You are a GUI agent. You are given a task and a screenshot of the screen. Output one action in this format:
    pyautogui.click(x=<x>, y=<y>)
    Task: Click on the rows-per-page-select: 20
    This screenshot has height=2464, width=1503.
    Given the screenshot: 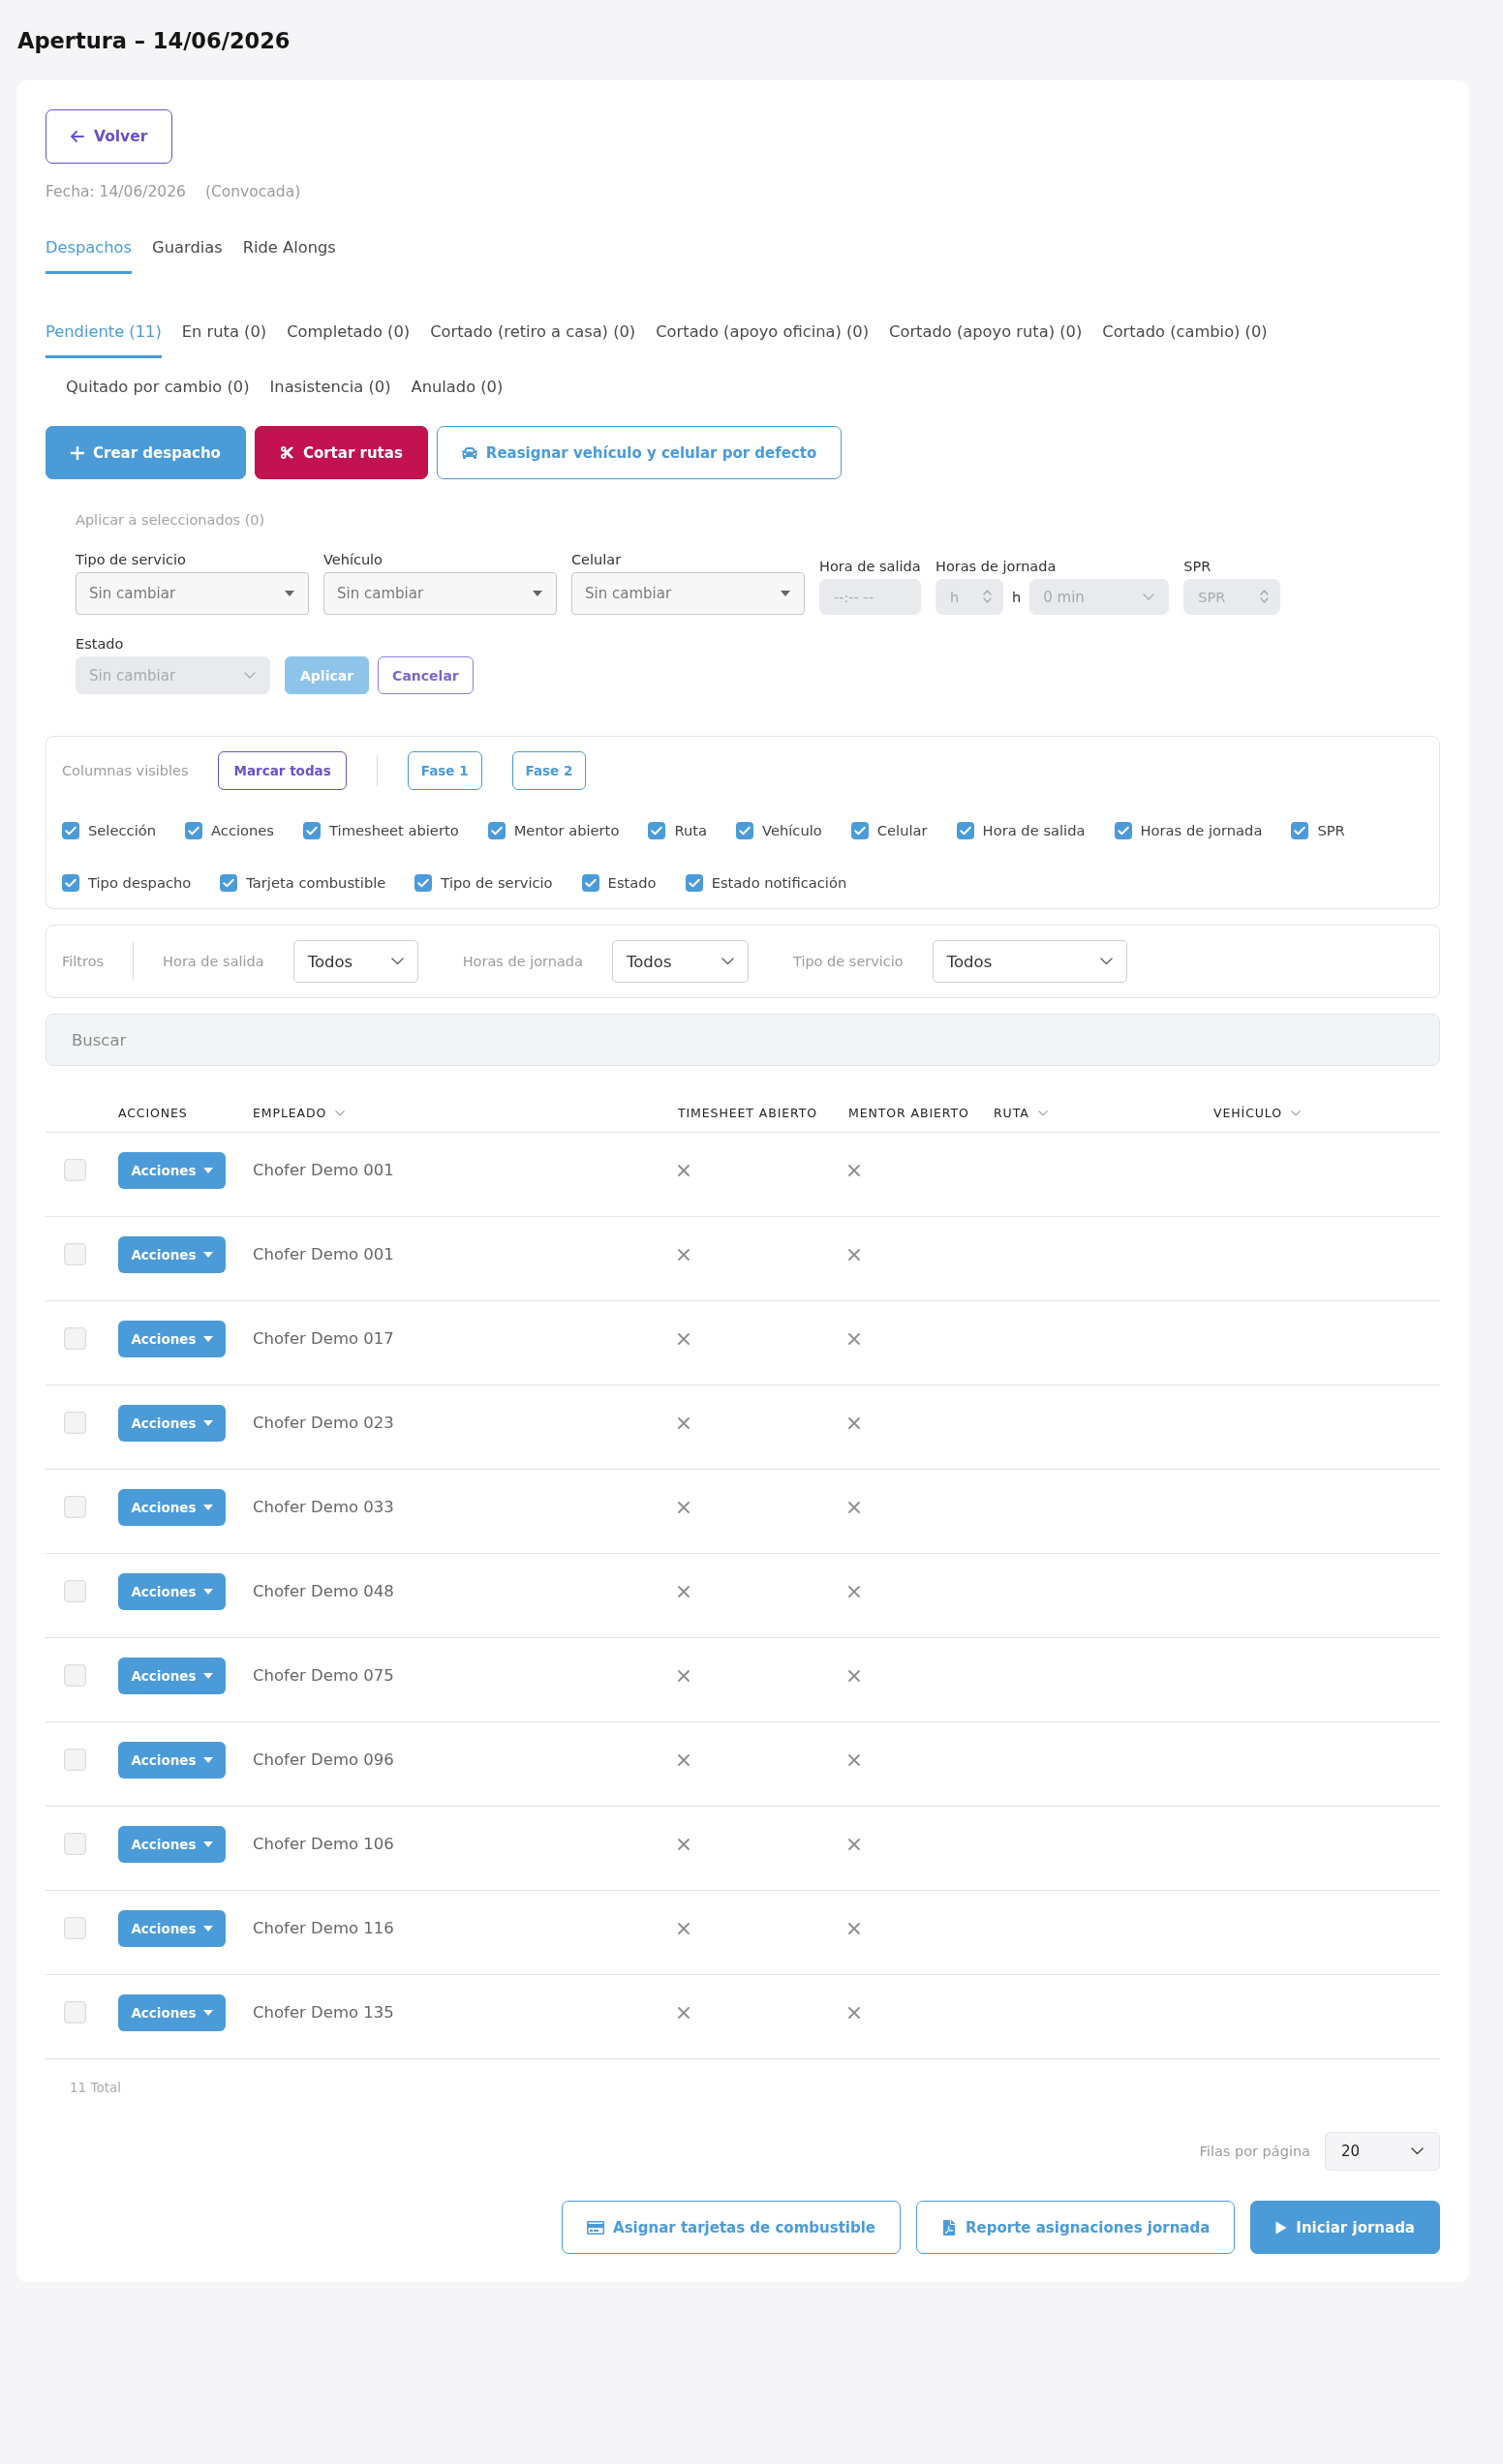 What is the action you would take?
    pyautogui.click(x=1382, y=2151)
    